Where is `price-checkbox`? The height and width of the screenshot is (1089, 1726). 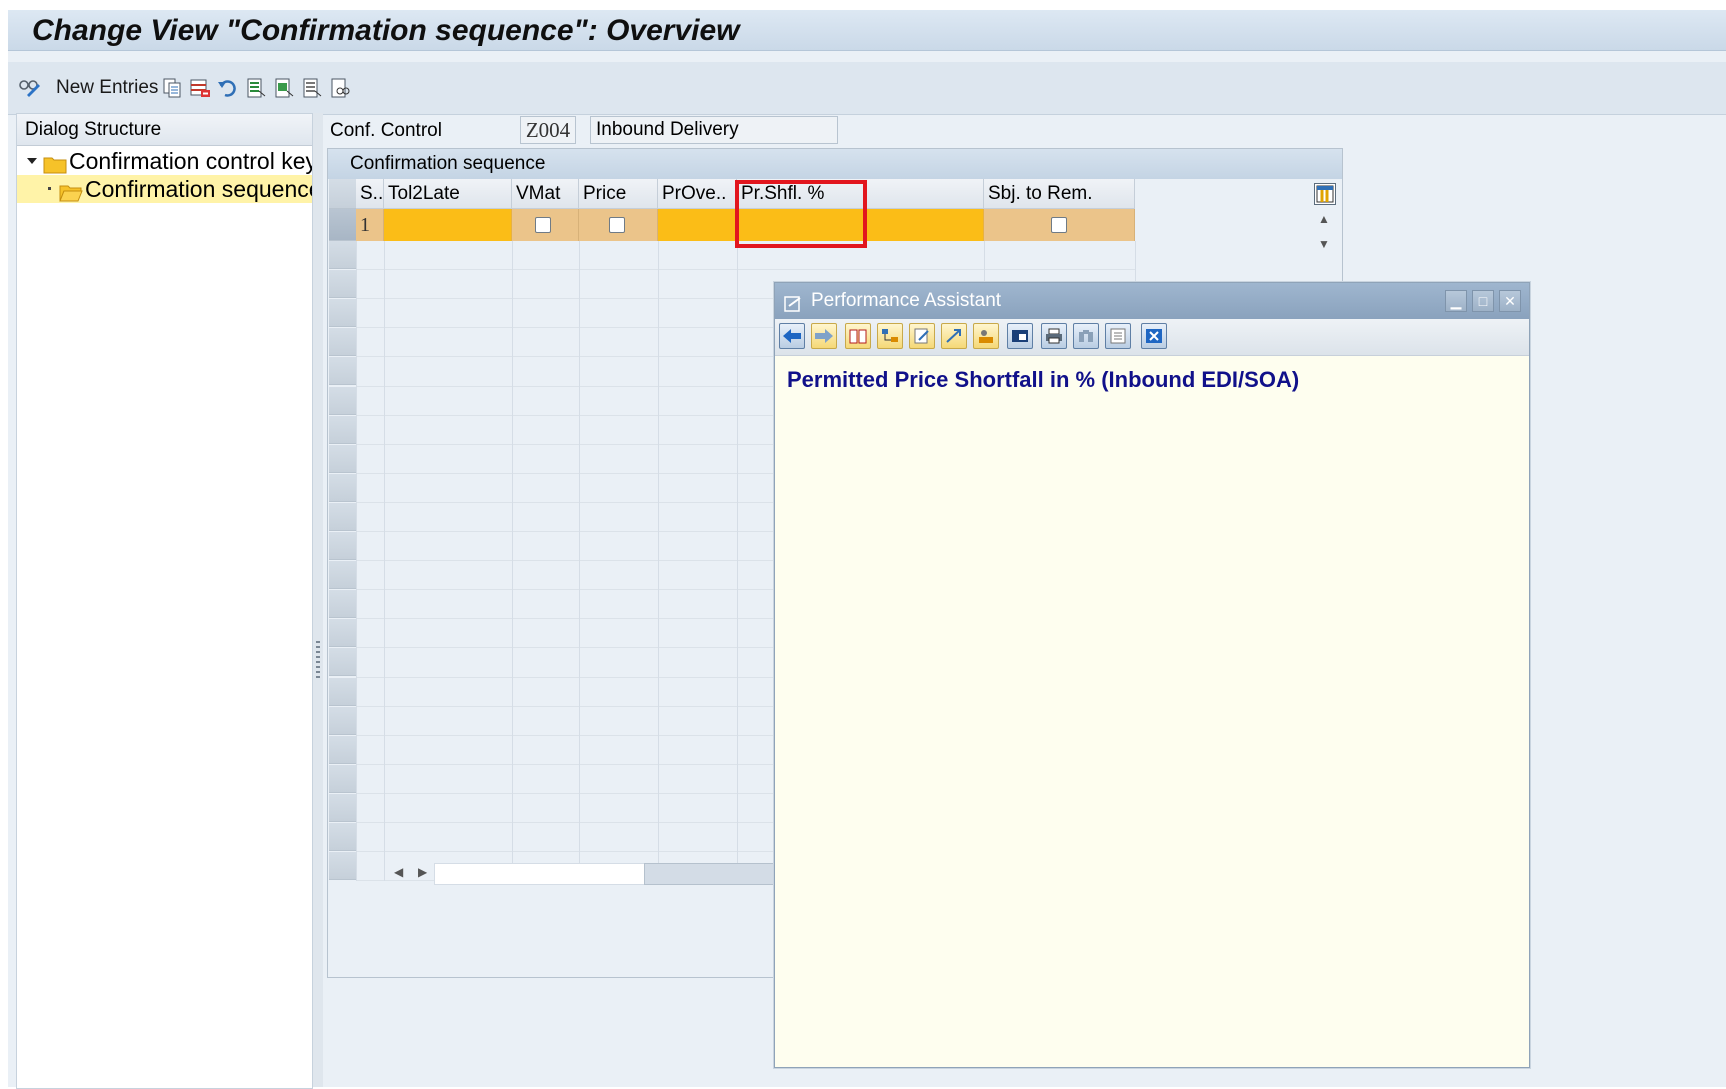
price-checkbox is located at coordinates (617, 225).